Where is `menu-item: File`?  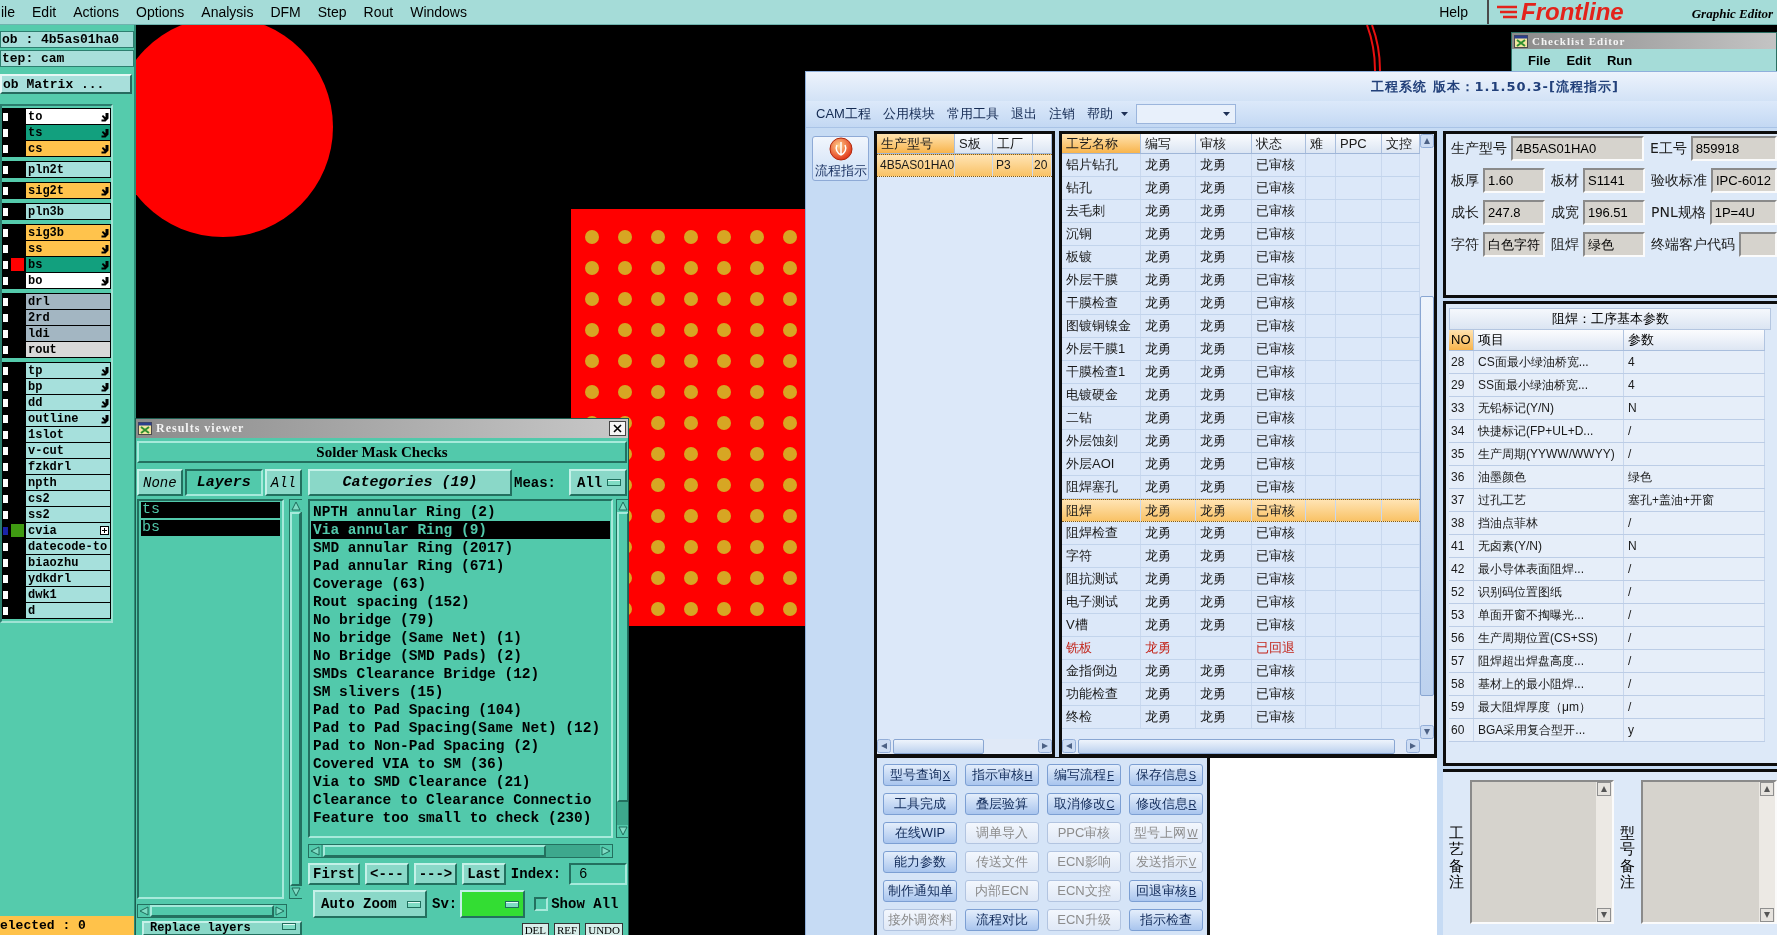
menu-item: File is located at coordinates (1539, 60).